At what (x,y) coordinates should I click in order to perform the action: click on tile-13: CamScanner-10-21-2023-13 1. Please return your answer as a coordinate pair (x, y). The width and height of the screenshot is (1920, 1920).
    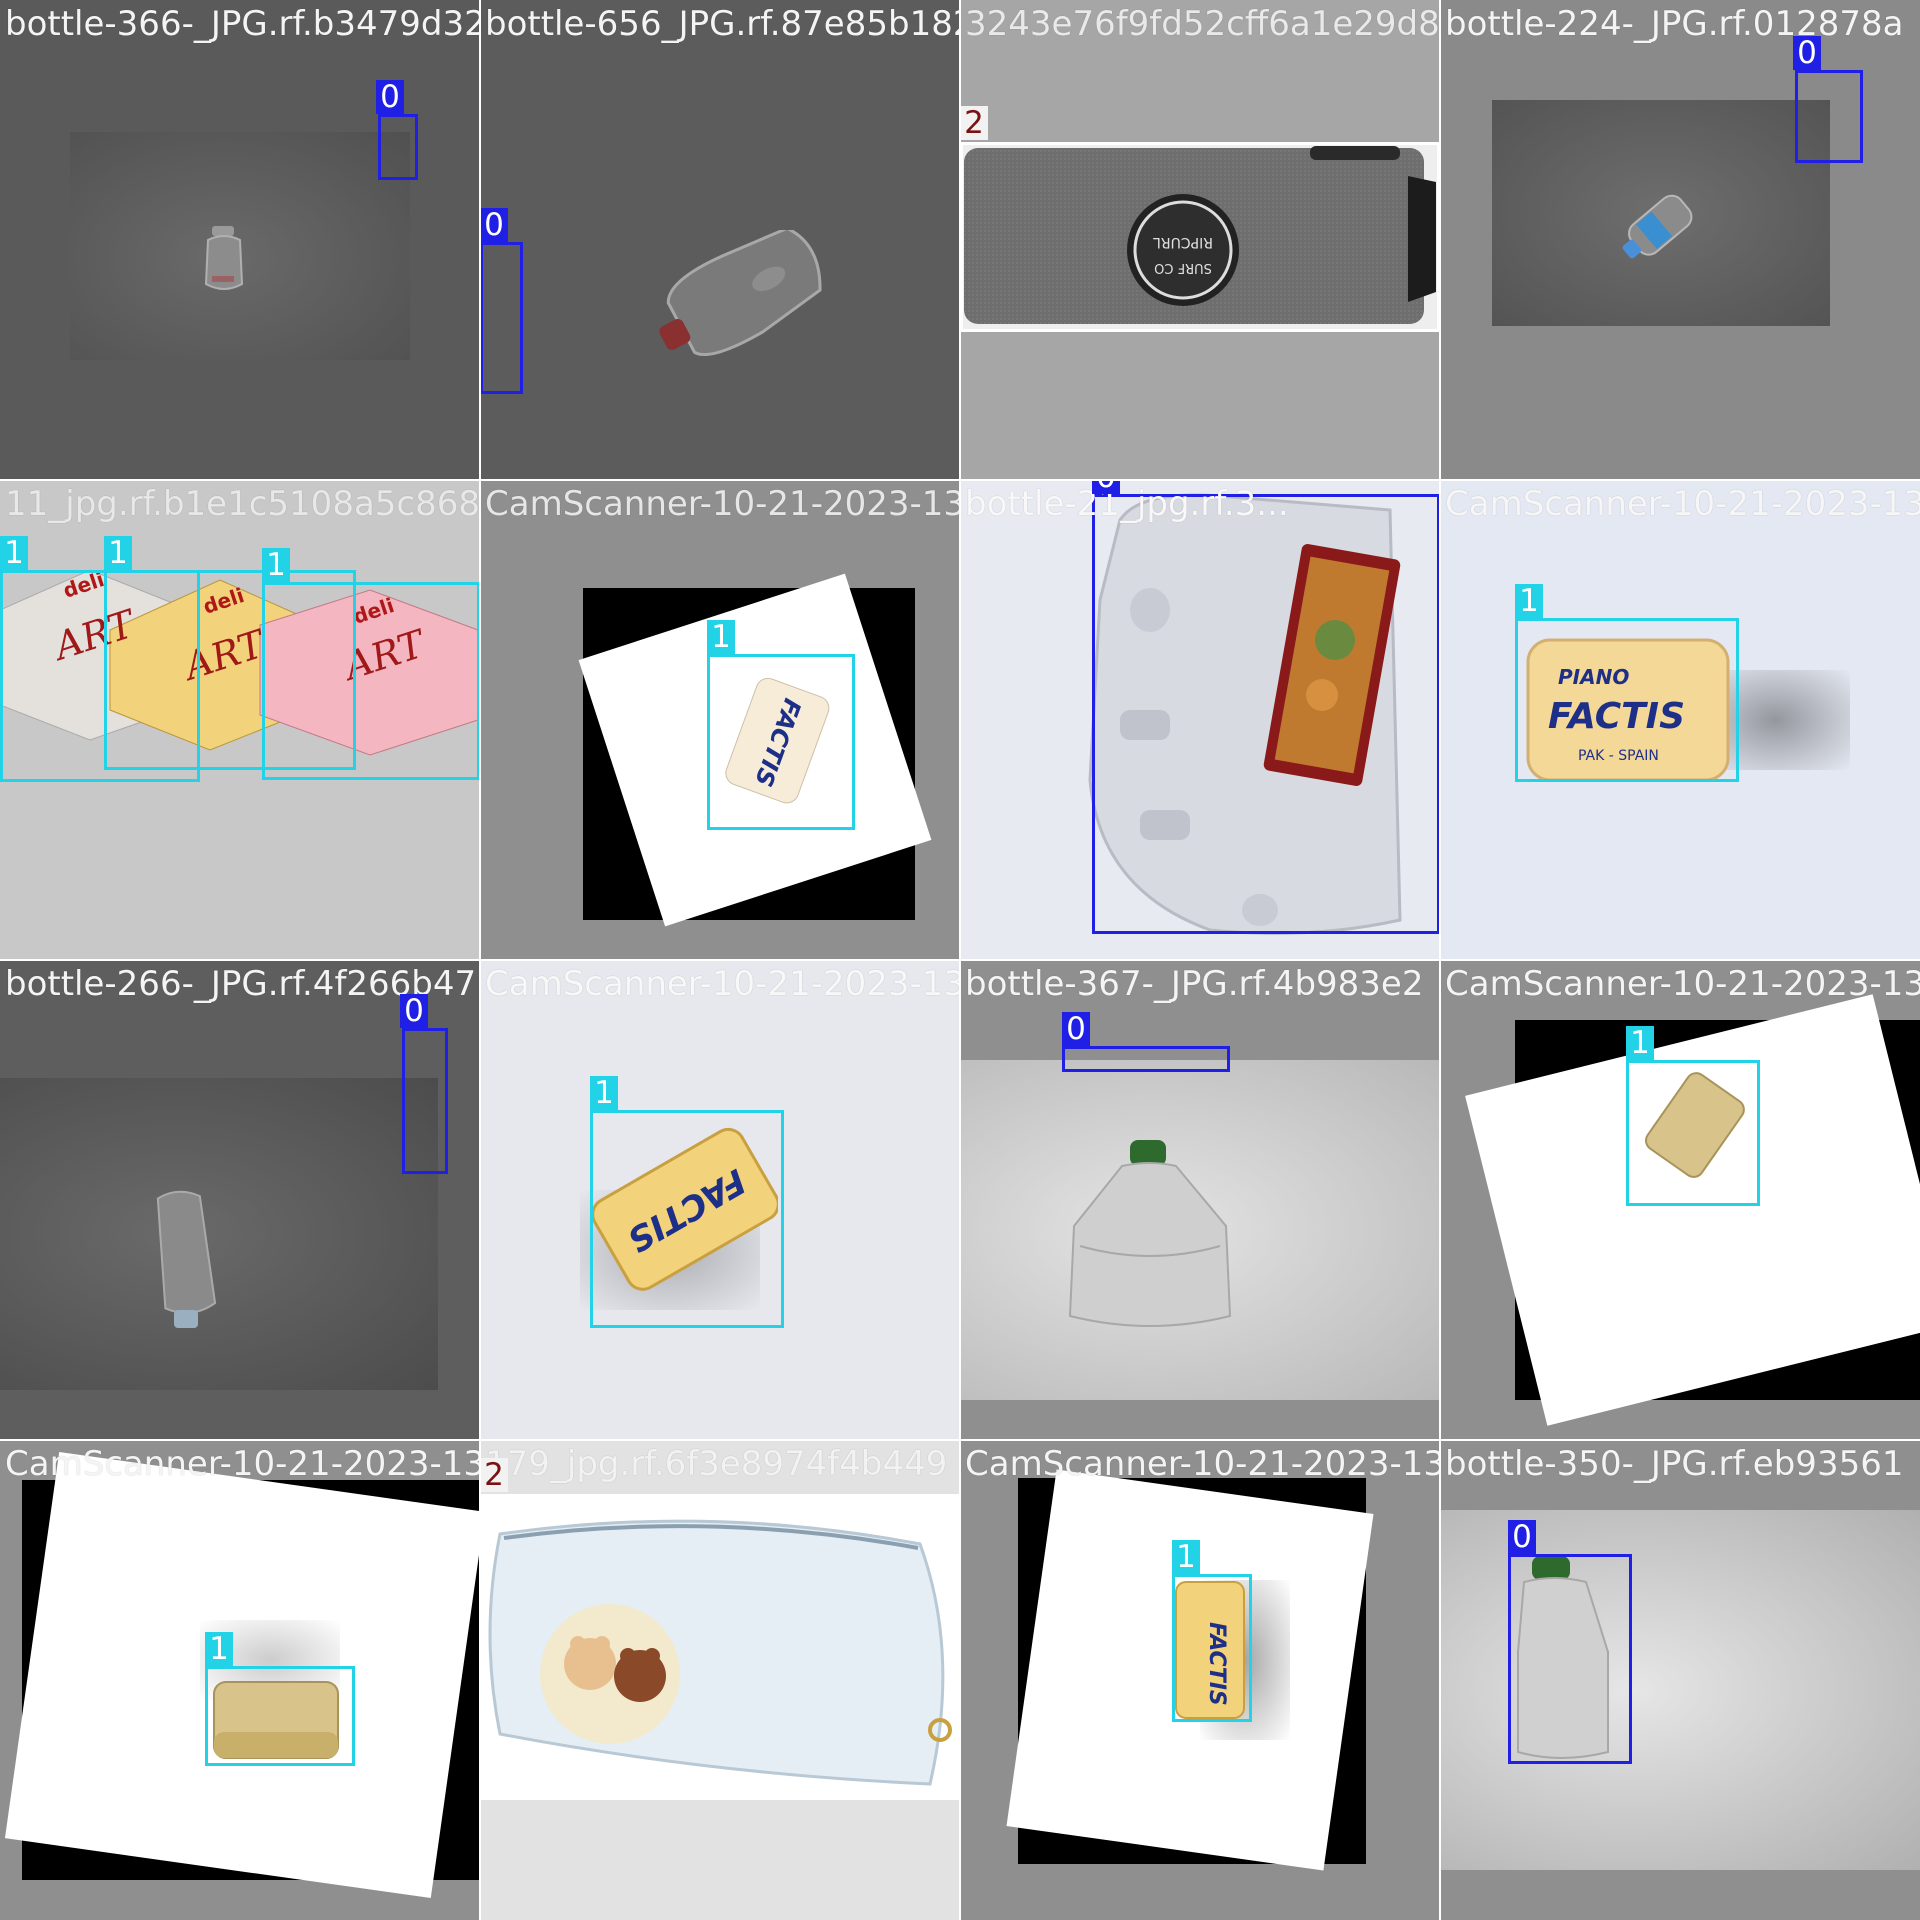
    Looking at the image, I should click on (240, 1680).